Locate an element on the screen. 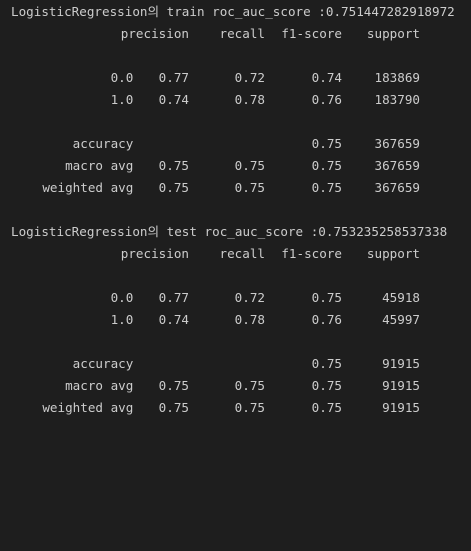 The height and width of the screenshot is (551, 471). train-weighted-avg-f1: 0.75 is located at coordinates (326, 187).